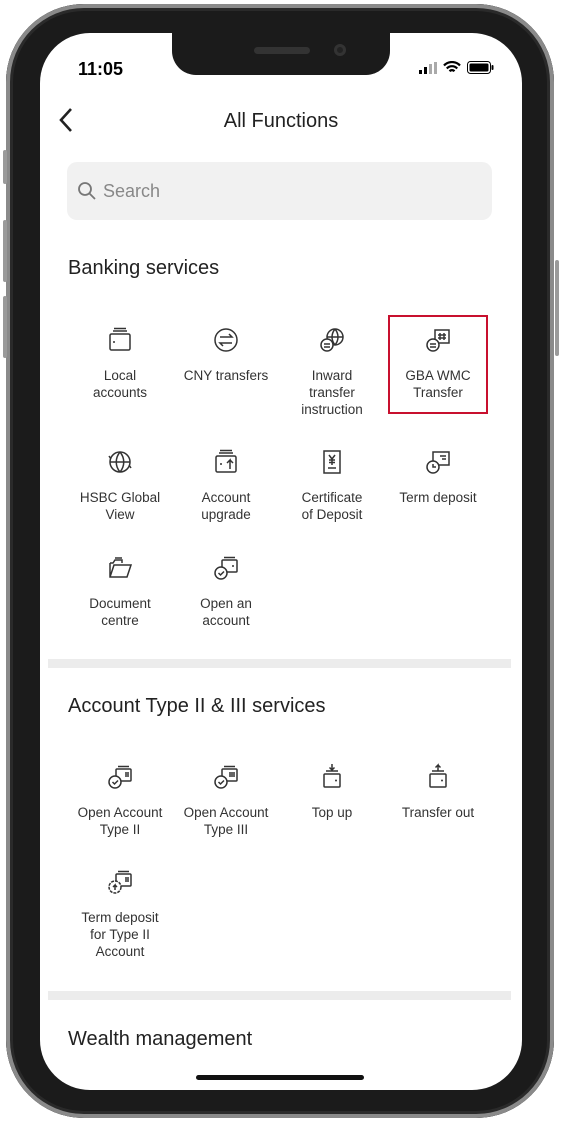  Describe the element at coordinates (144, 268) in the screenshot. I see `section-title: Banking services` at that location.